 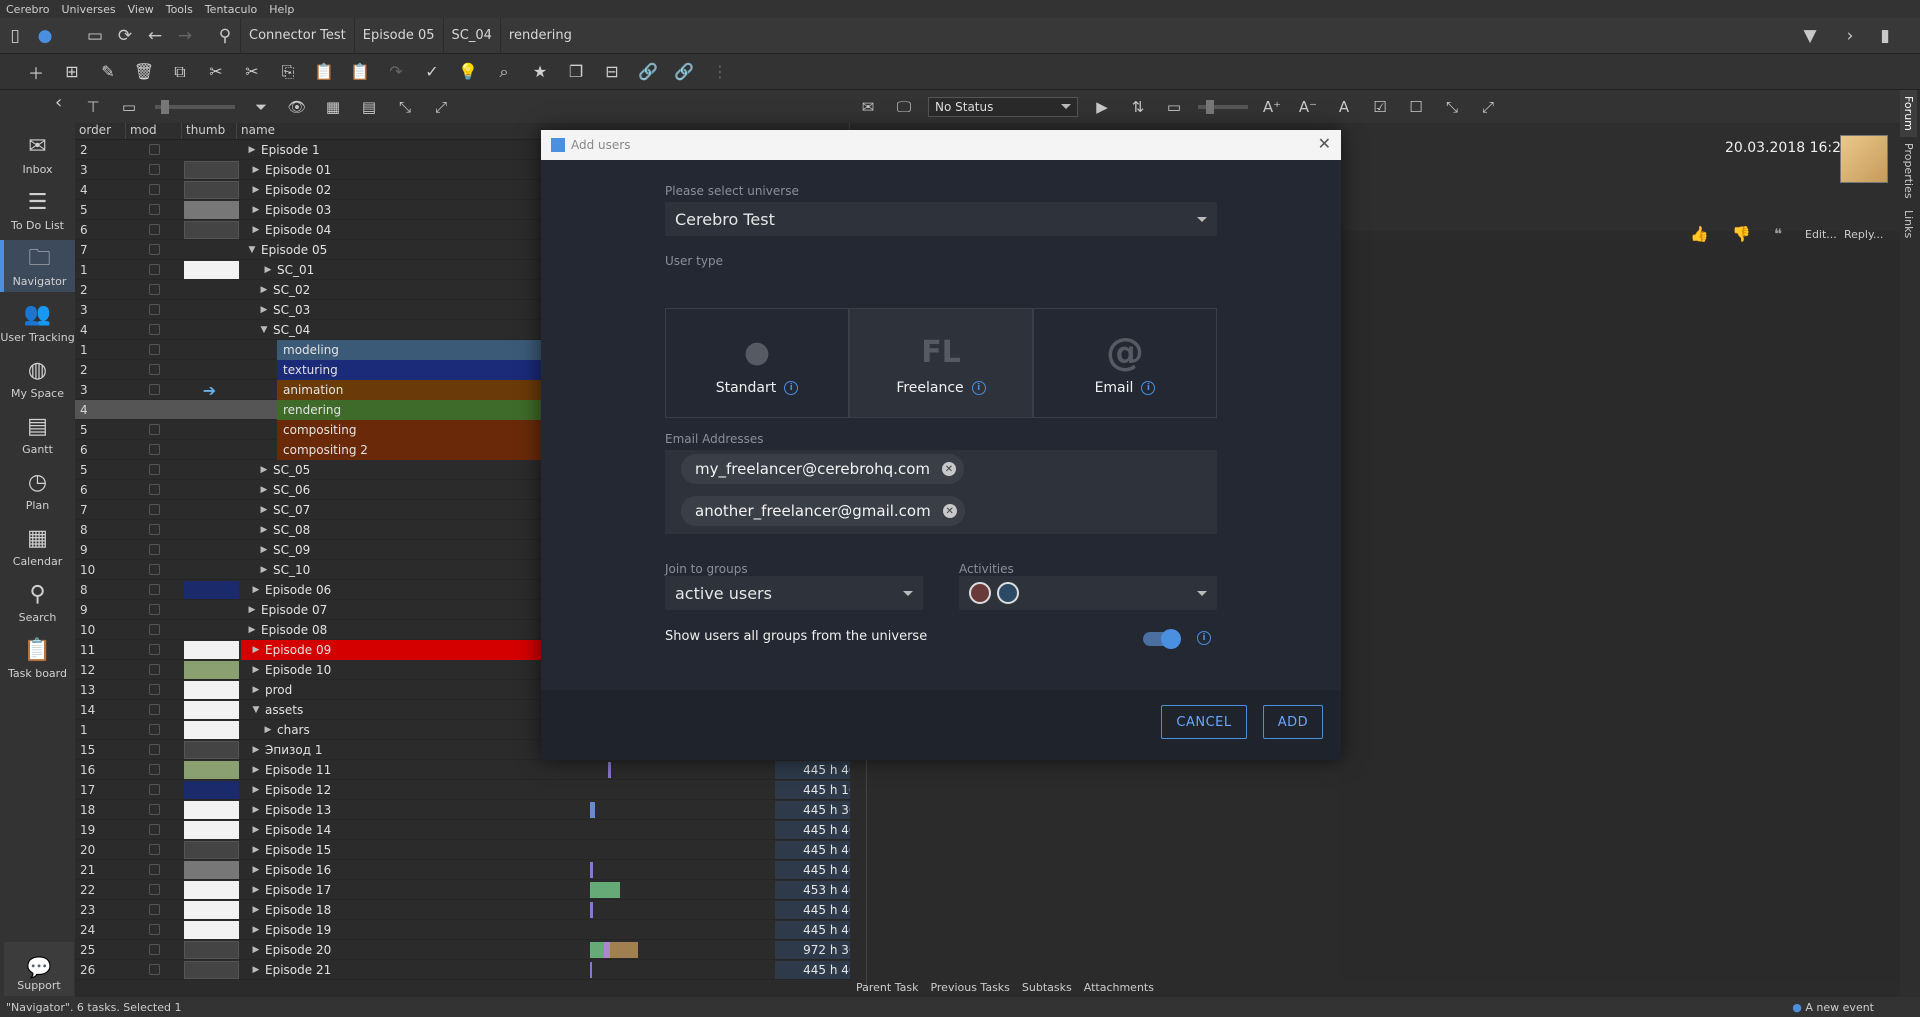 What do you see at coordinates (545, 910) in the screenshot?
I see `row-name: ▶ Episode 18` at bounding box center [545, 910].